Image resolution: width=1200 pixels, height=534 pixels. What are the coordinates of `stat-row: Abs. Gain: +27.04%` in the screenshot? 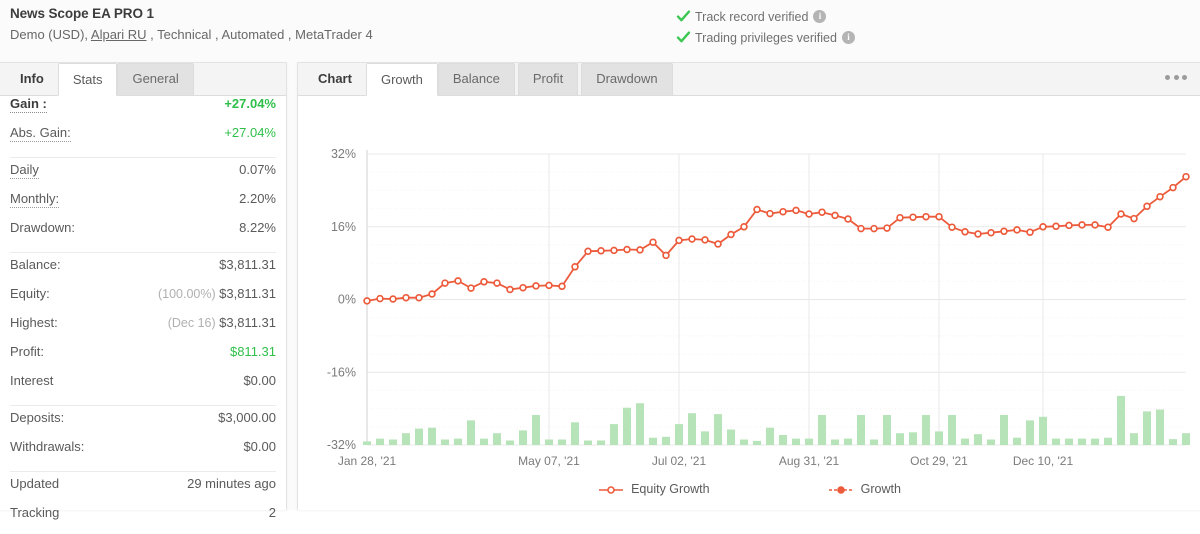 It's located at (143, 139).